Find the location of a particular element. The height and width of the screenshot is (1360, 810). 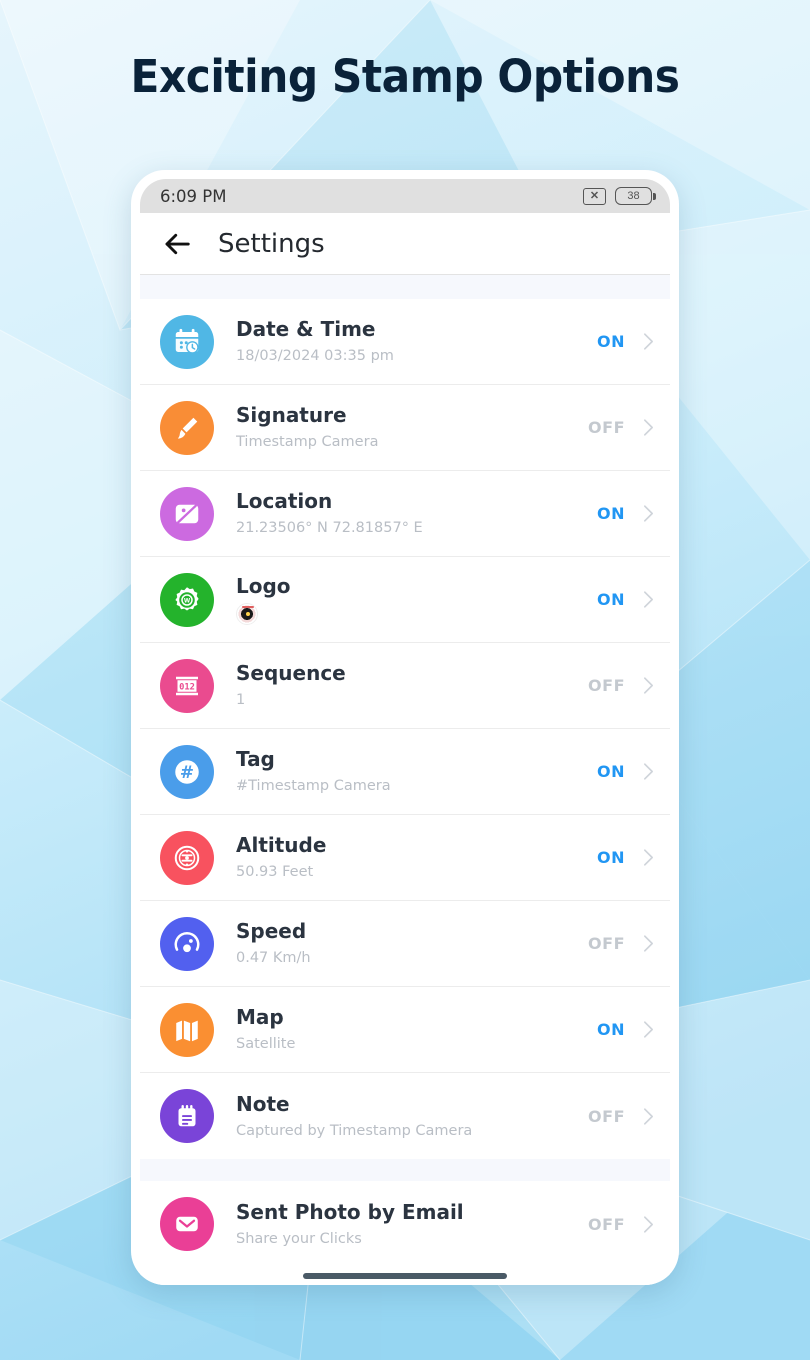

status-bar: 6:09 PM ✕ 38 is located at coordinates (405, 196).